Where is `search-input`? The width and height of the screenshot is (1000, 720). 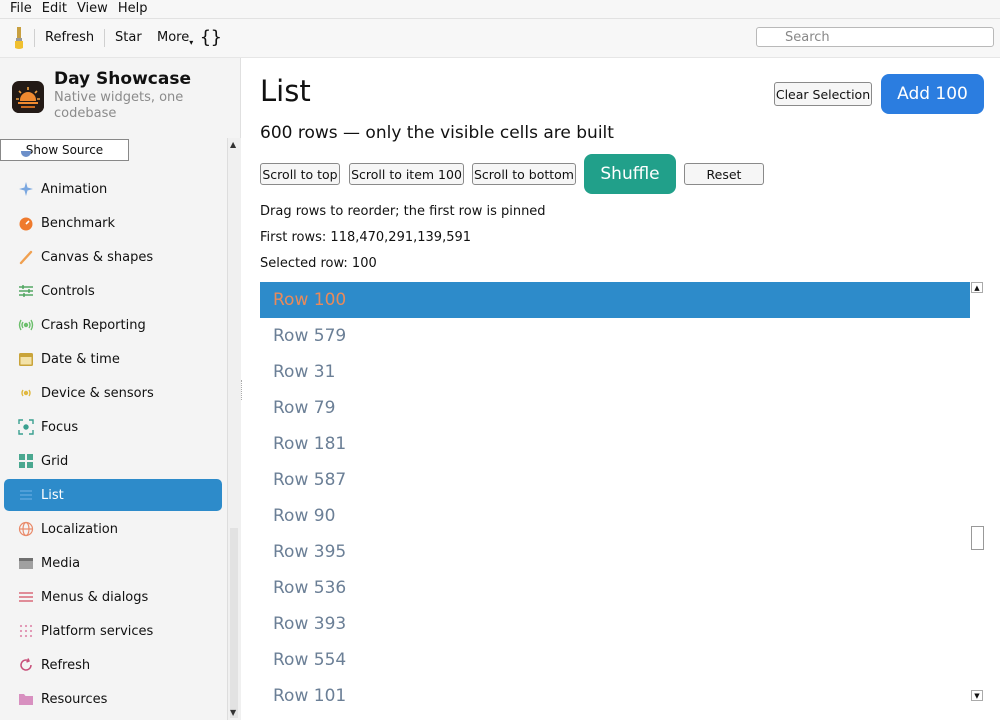
search-input is located at coordinates (875, 37).